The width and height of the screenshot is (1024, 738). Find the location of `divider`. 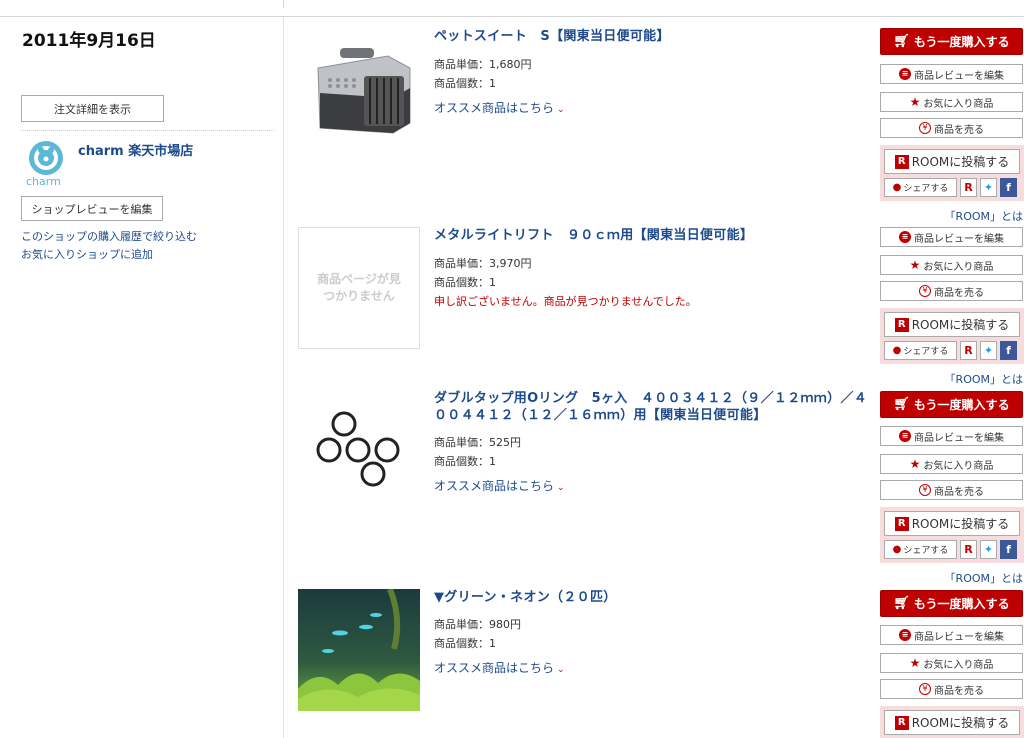

divider is located at coordinates (147, 130).